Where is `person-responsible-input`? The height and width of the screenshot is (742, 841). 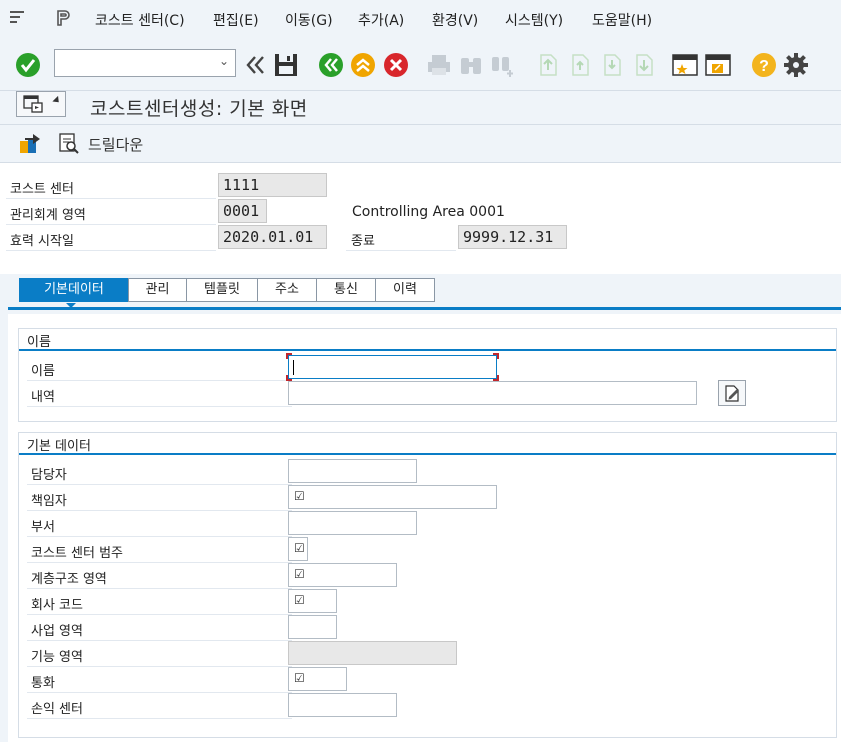
person-responsible-input is located at coordinates (352, 471).